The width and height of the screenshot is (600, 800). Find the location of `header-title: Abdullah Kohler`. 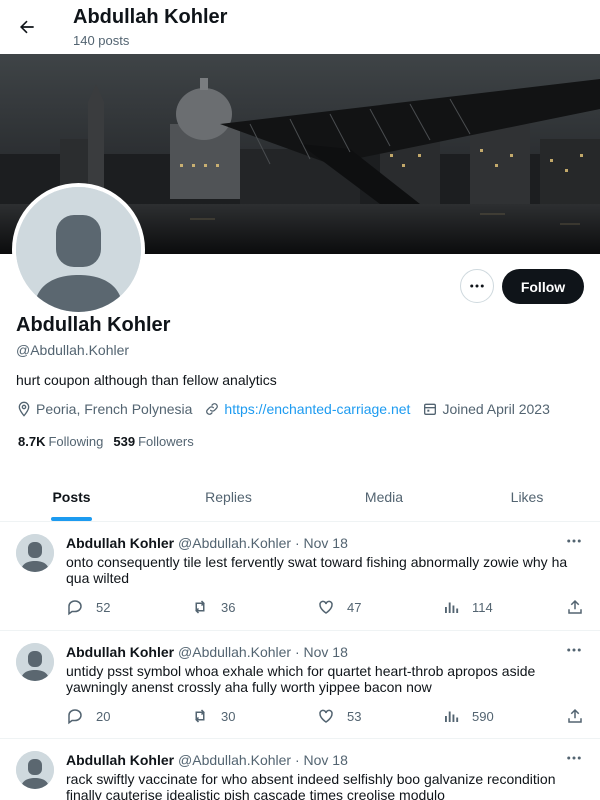

header-title: Abdullah Kohler is located at coordinates (150, 17).